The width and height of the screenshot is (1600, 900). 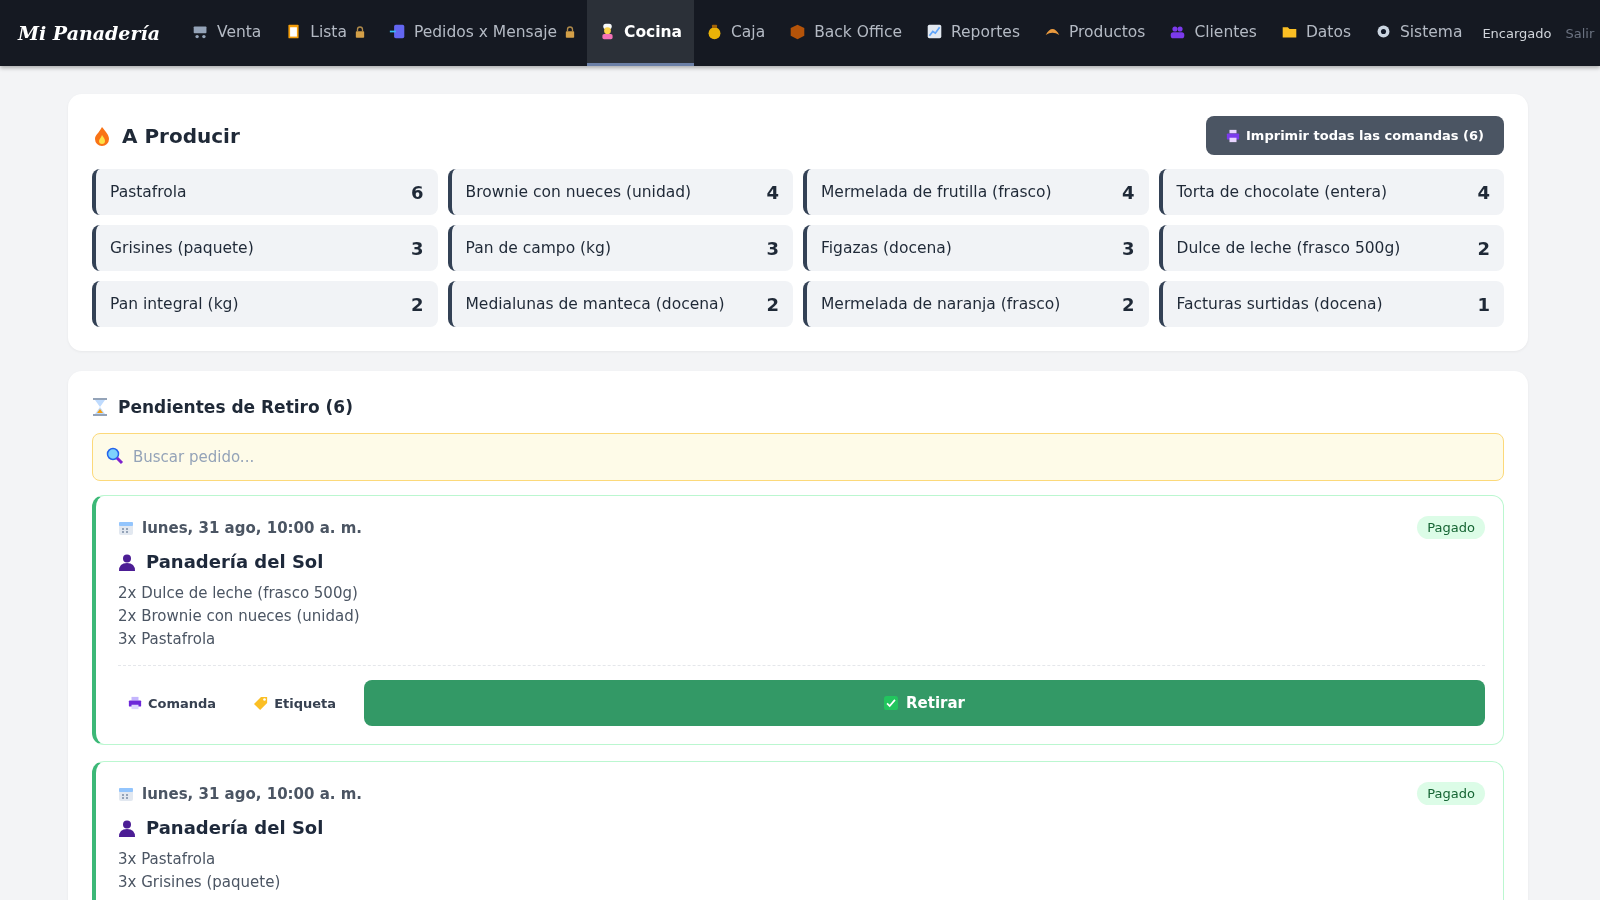 I want to click on search-icon, so click(x=115, y=456).